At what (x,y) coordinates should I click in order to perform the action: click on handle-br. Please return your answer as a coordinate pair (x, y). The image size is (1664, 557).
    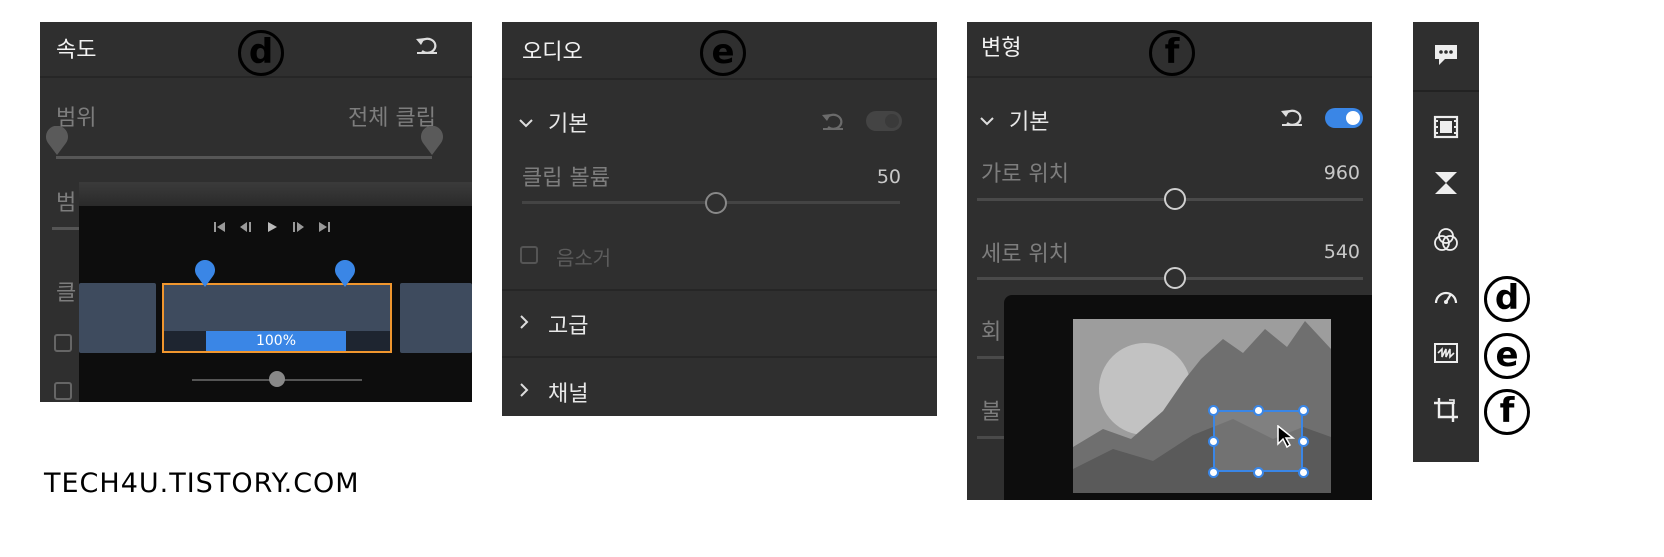
    Looking at the image, I should click on (1303, 472).